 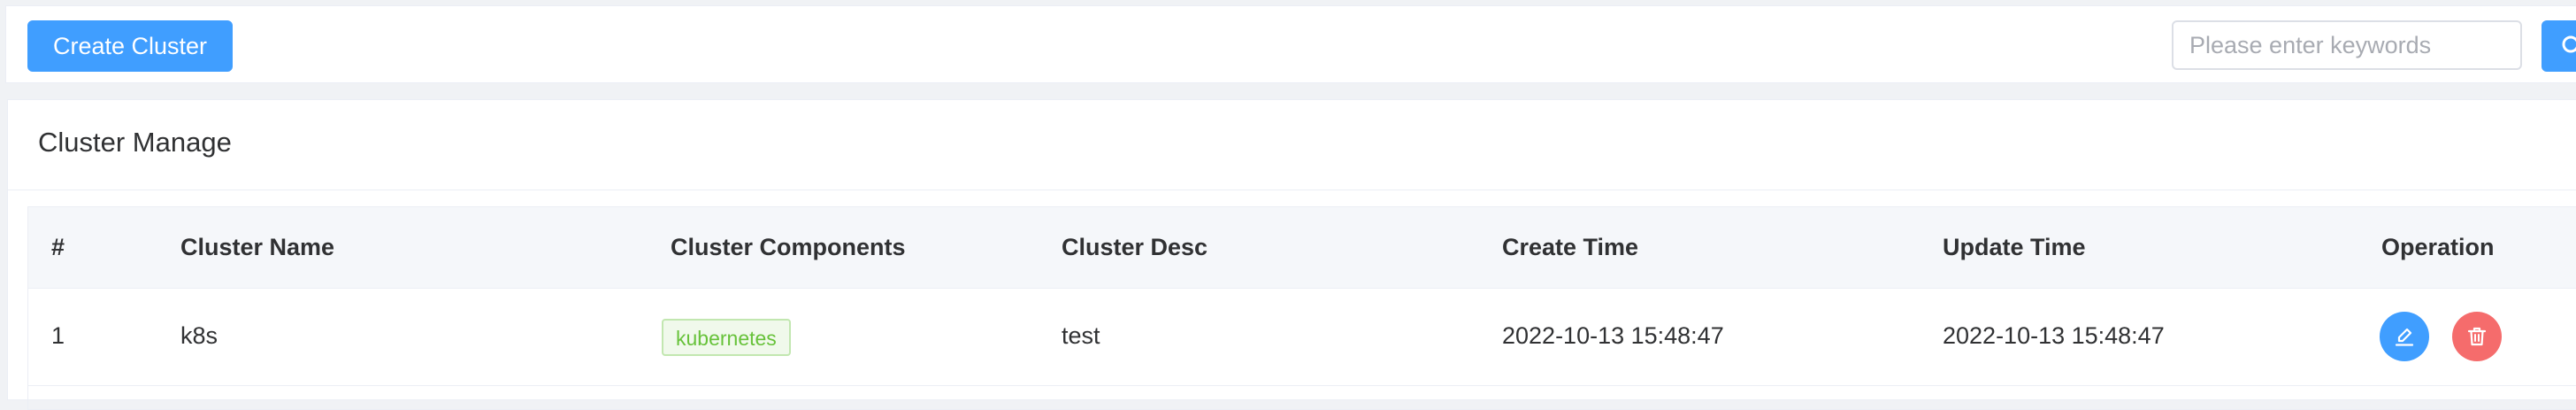 What do you see at coordinates (199, 335) in the screenshot?
I see `cell-cluster-name: k8s` at bounding box center [199, 335].